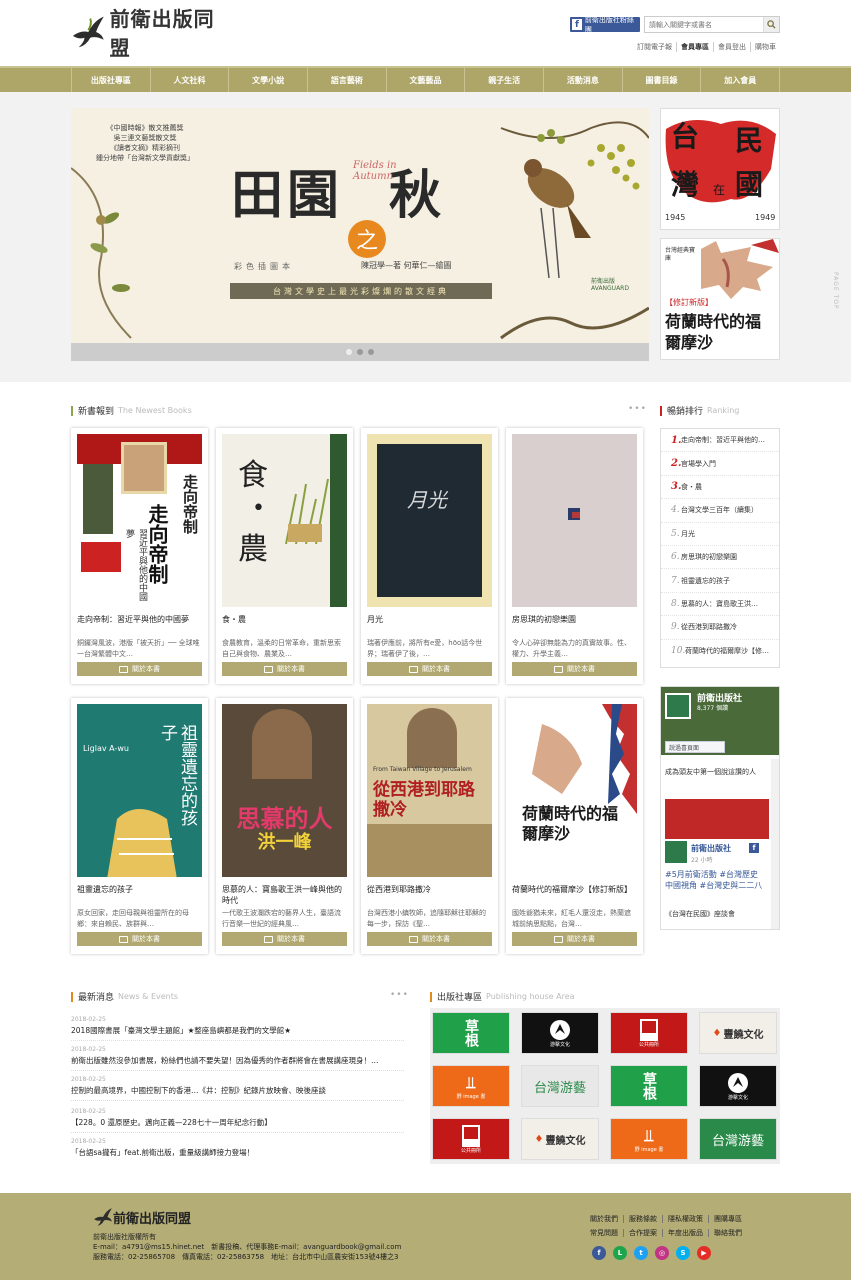  What do you see at coordinates (740, 80) in the screenshot?
I see `nav-join-member: 加入會員` at bounding box center [740, 80].